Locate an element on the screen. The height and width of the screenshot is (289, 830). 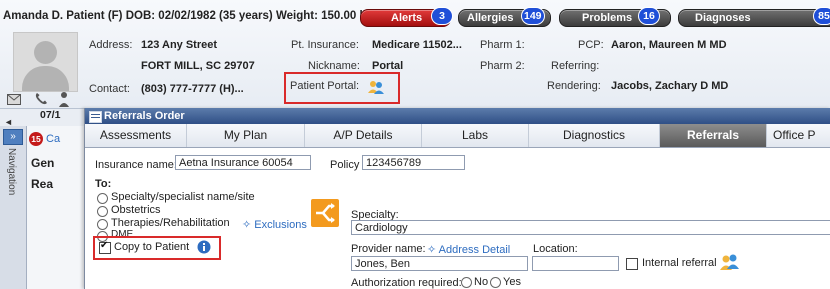
insurance-name-field: Aetna Insurance 60054 is located at coordinates (243, 162).